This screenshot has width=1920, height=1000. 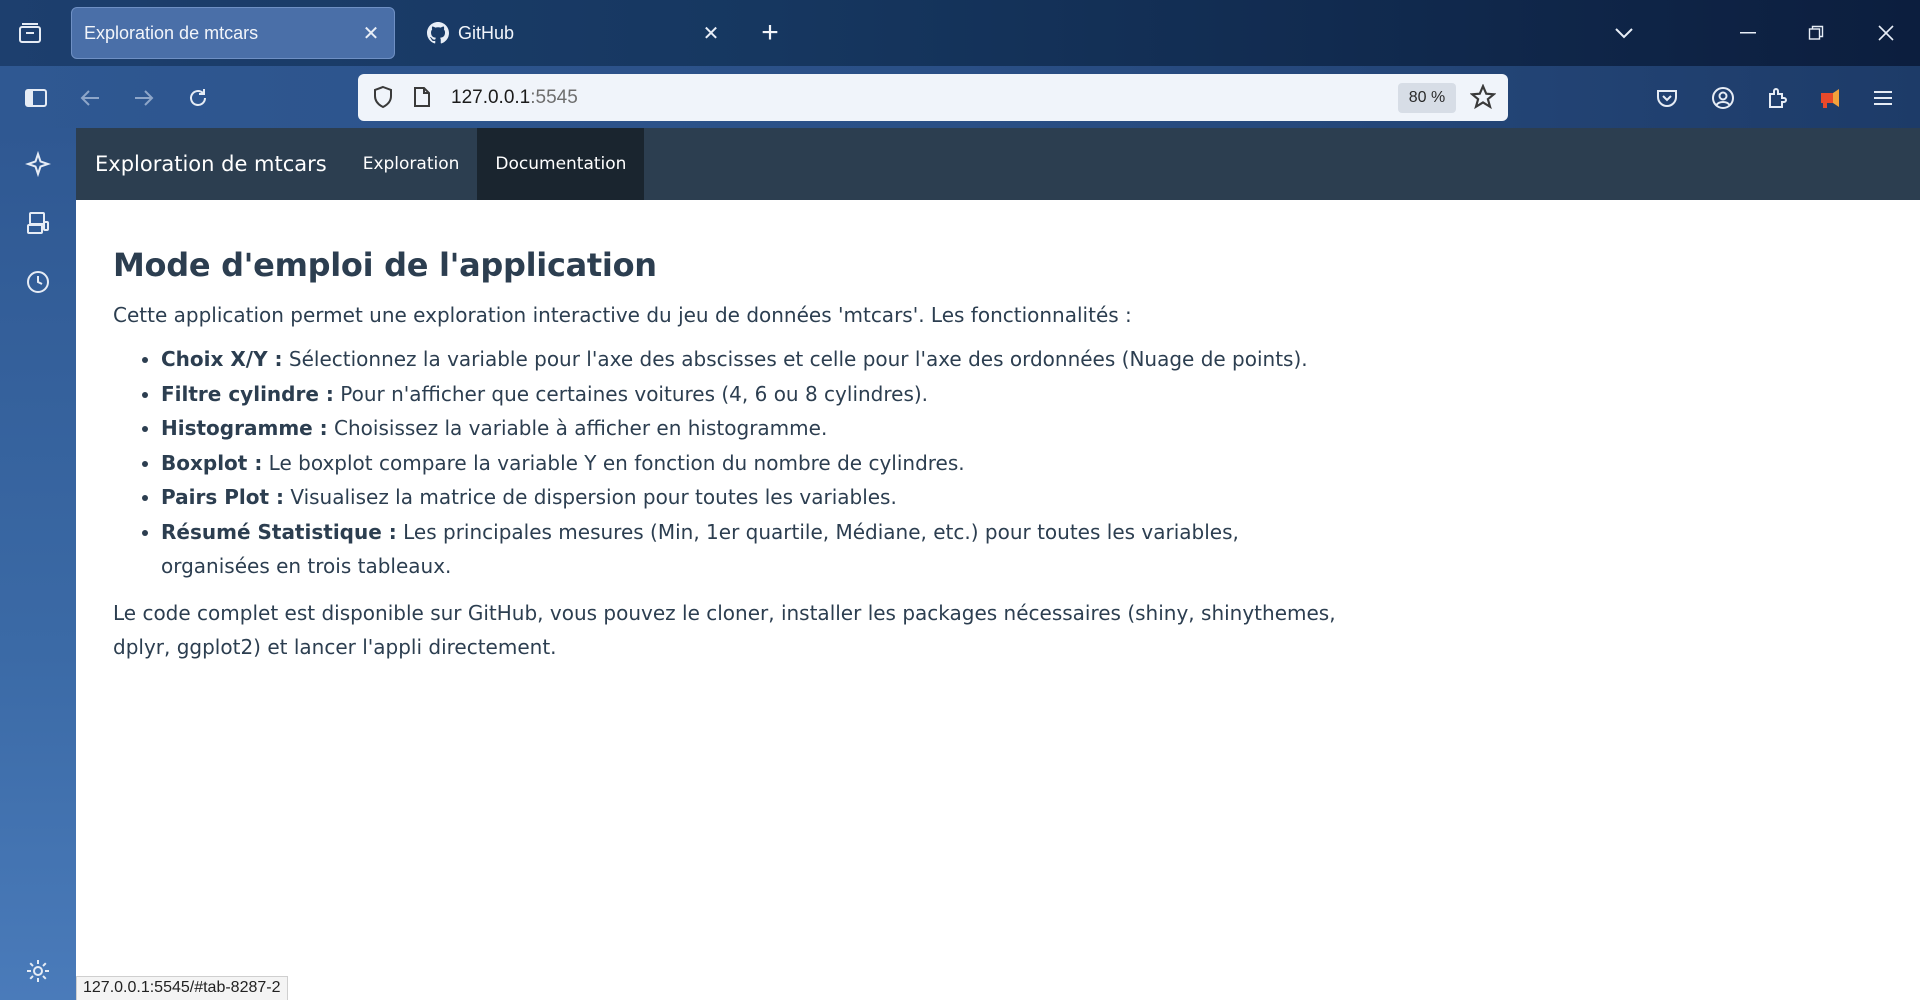 What do you see at coordinates (383, 99) in the screenshot?
I see `shield-icon` at bounding box center [383, 99].